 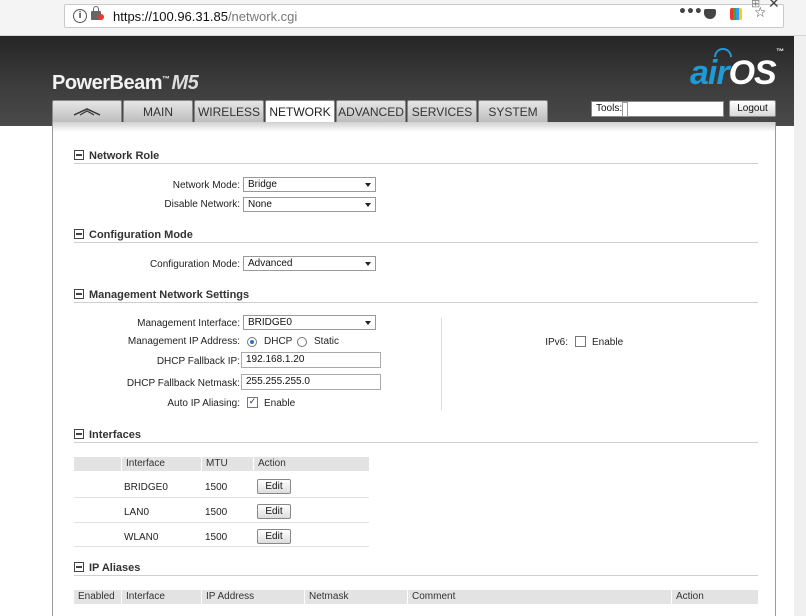 I want to click on static-radio, so click(x=302, y=342).